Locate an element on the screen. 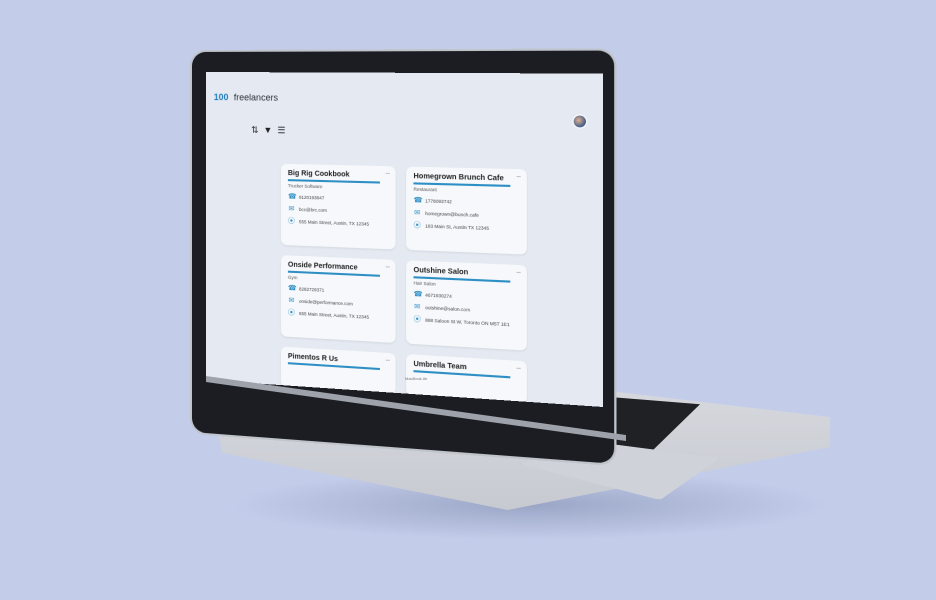  email-text: onside@performance.com is located at coordinates (325, 302).